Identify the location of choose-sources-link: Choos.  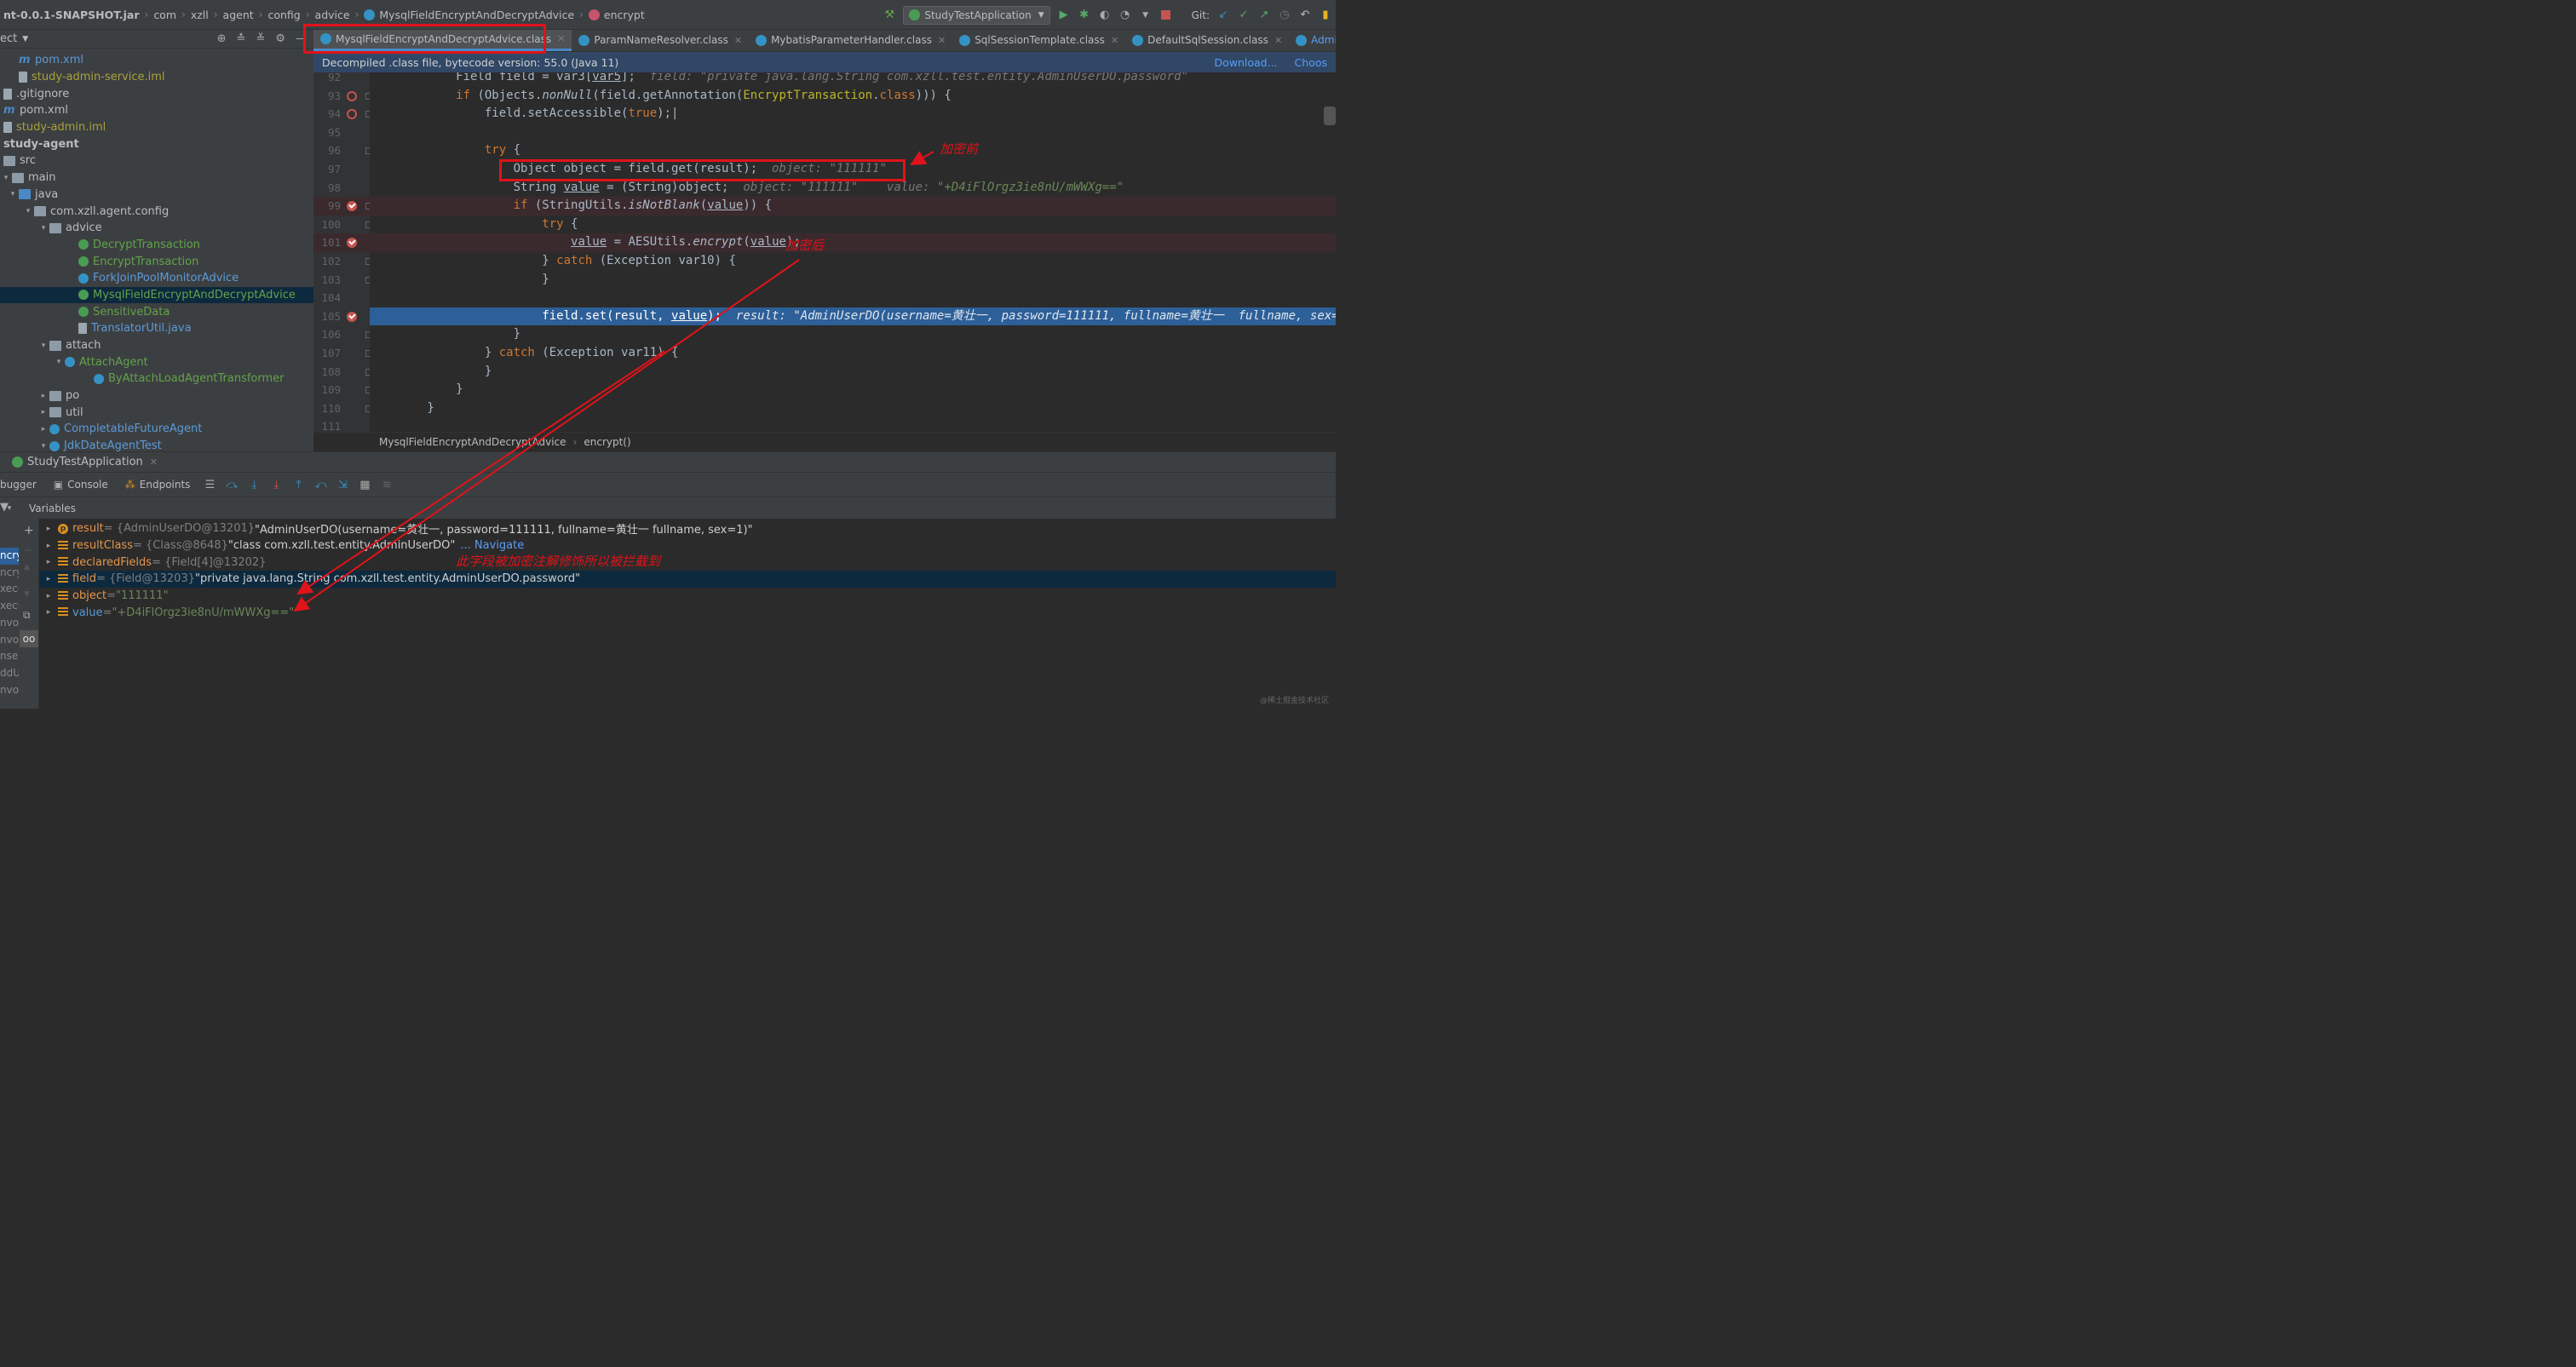
(1311, 62).